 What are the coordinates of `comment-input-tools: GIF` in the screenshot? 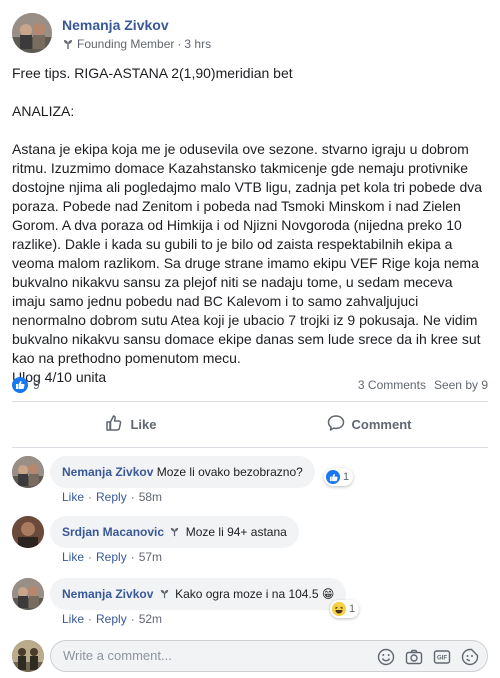 It's located at (428, 657).